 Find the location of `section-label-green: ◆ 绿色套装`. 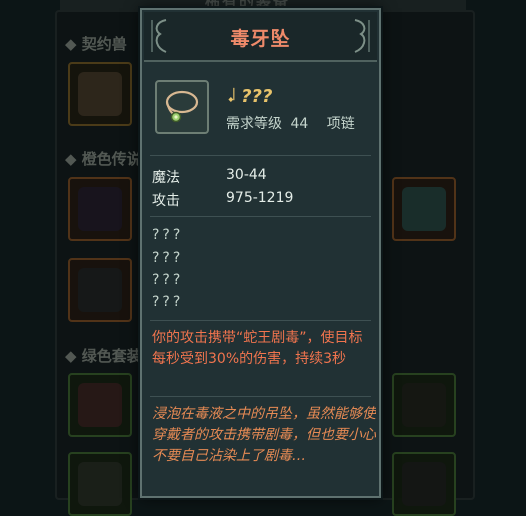

section-label-green: ◆ 绿色套装 is located at coordinates (103, 356).